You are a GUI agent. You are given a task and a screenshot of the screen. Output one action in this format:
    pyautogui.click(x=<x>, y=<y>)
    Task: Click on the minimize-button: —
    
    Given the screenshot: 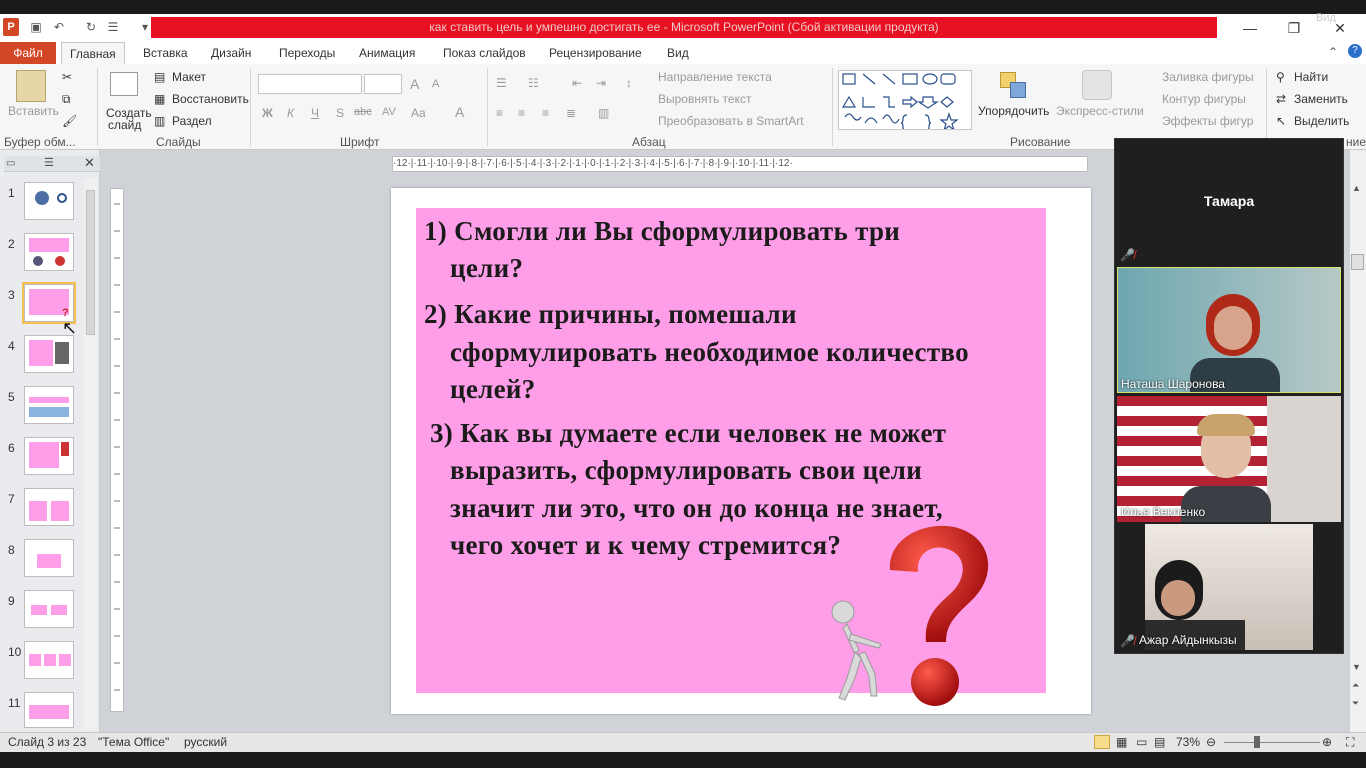 What is the action you would take?
    pyautogui.click(x=1250, y=28)
    